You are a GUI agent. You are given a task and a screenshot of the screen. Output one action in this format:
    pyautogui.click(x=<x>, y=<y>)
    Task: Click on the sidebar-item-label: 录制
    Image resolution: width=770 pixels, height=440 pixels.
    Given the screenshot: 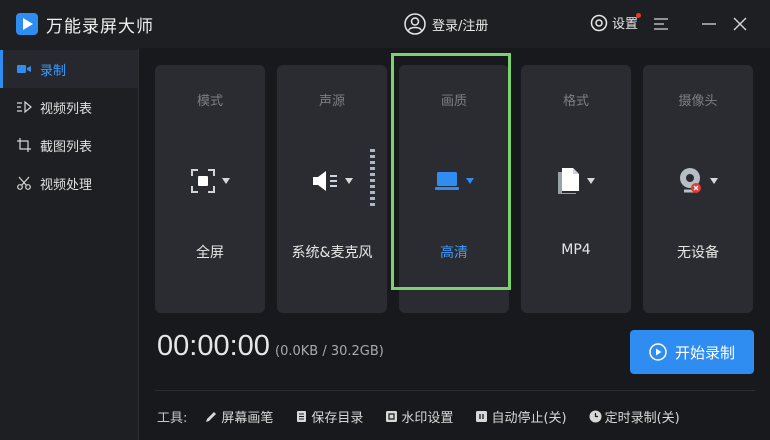 What is the action you would take?
    pyautogui.click(x=53, y=71)
    